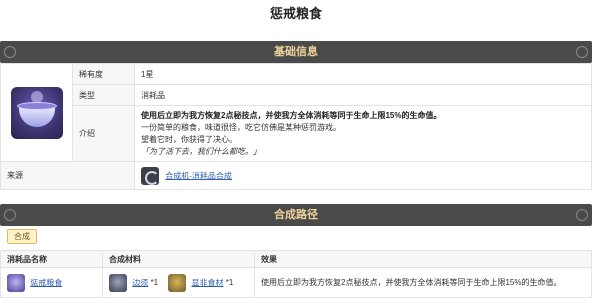 The height and width of the screenshot is (303, 592). I want to click on source-label: 来源, so click(67, 175).